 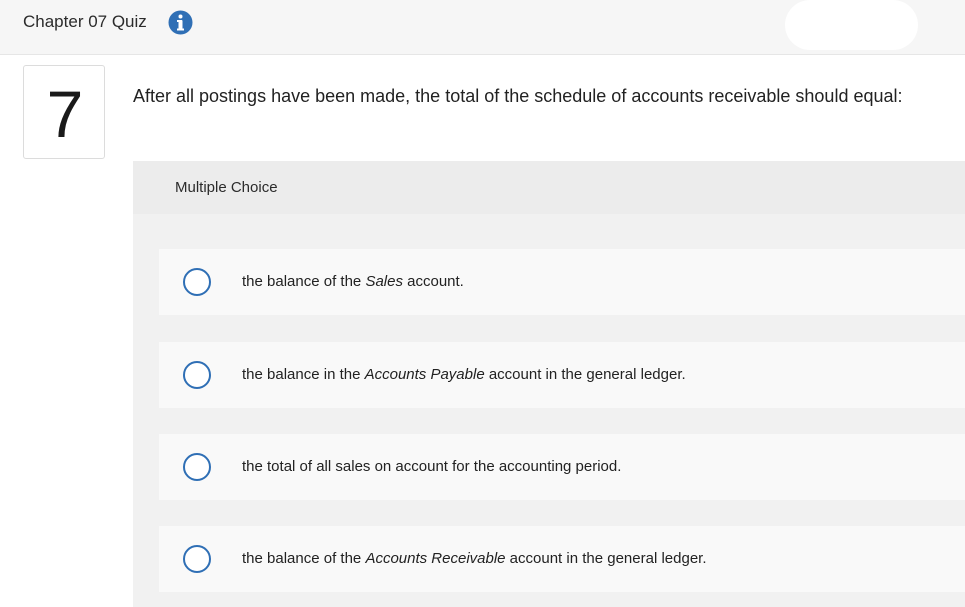 I want to click on info-icon, so click(x=180, y=22).